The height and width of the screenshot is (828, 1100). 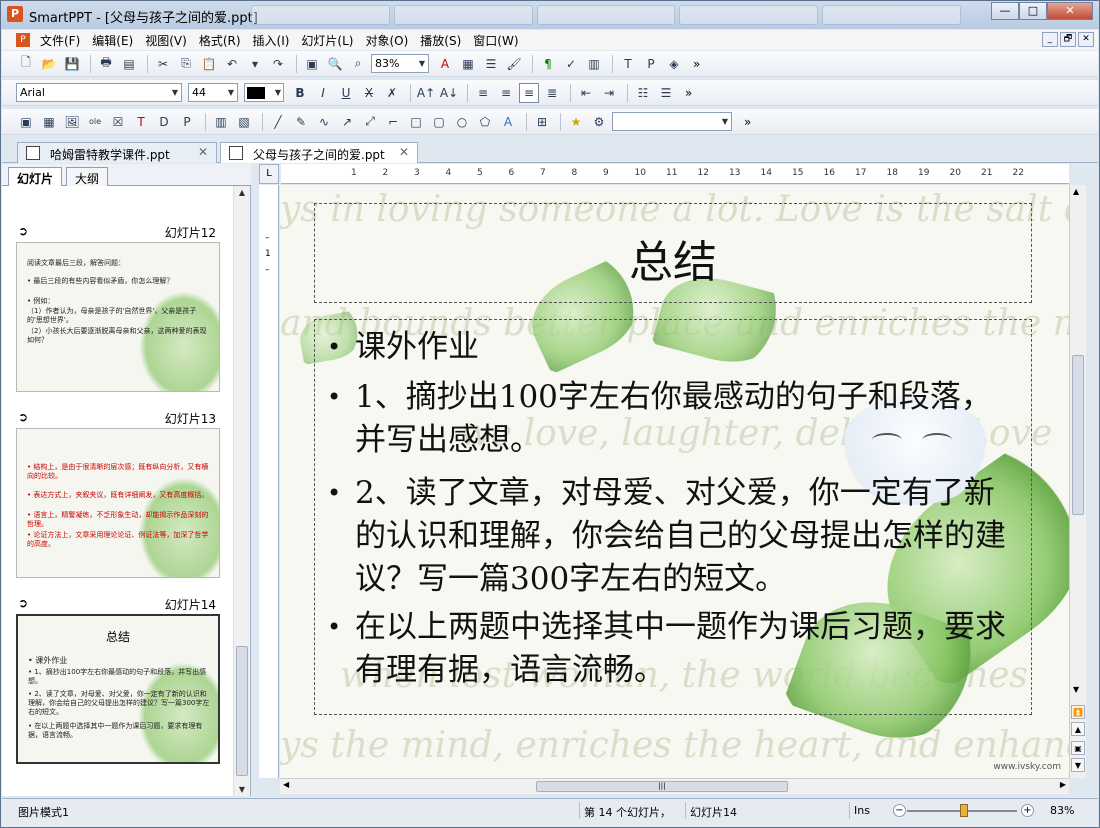 I want to click on text-frame-icon: T, so click(x=141, y=122).